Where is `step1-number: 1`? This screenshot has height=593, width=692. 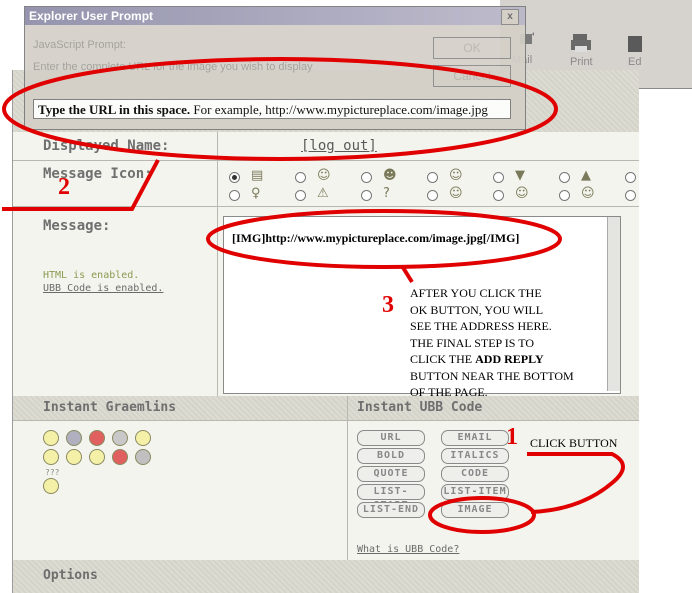 step1-number: 1 is located at coordinates (512, 437).